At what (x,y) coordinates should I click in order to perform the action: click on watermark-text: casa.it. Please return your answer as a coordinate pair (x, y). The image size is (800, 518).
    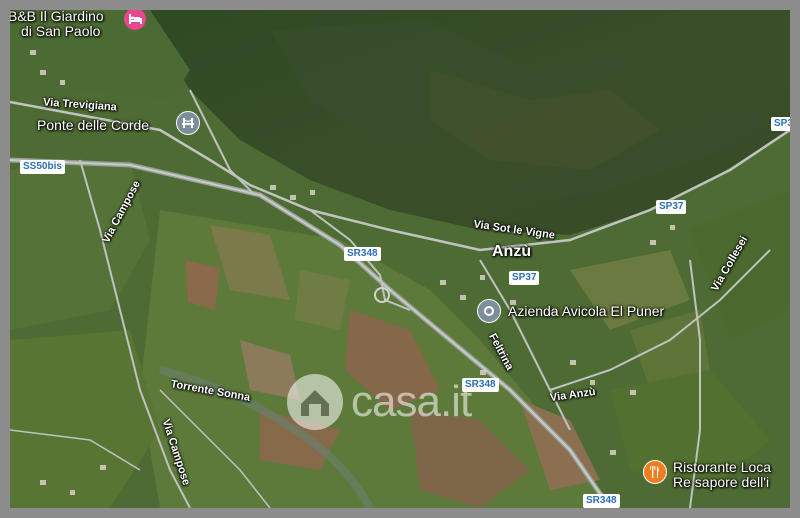
    Looking at the image, I should click on (411, 401).